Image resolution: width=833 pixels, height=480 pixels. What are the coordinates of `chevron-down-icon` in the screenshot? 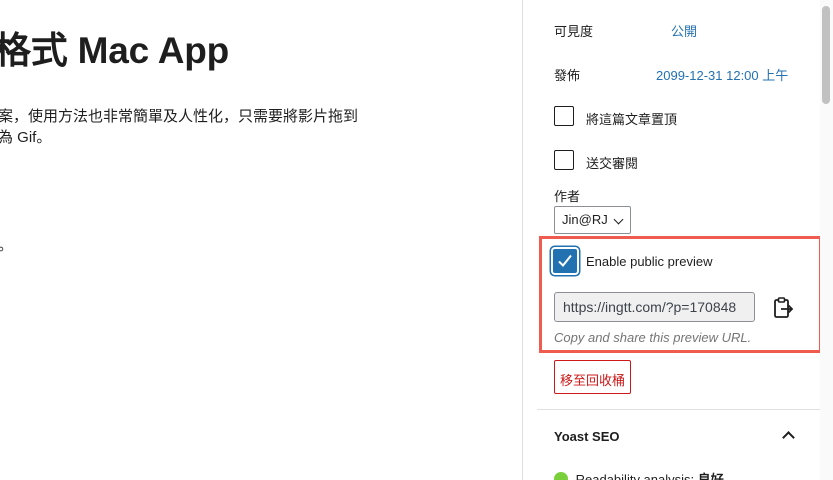 It's located at (618, 219).